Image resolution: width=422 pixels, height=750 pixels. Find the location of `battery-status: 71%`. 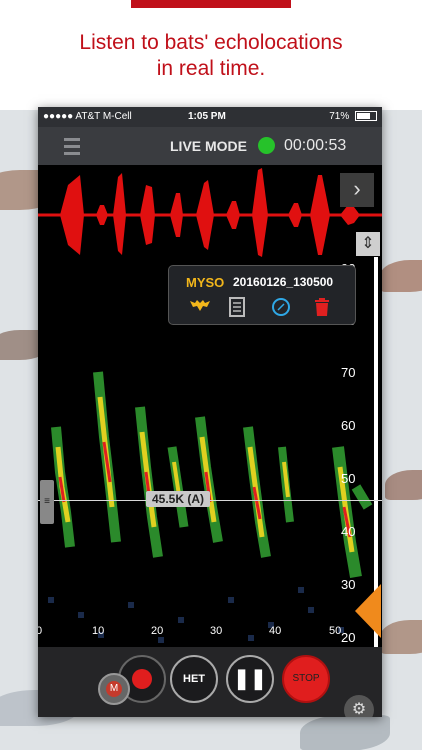

battery-status: 71% is located at coordinates (353, 116).